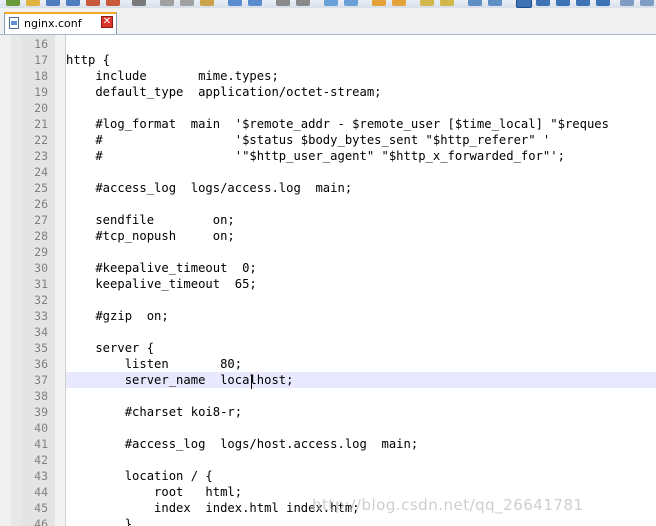  Describe the element at coordinates (41, 444) in the screenshot. I see `line-number: 41` at that location.